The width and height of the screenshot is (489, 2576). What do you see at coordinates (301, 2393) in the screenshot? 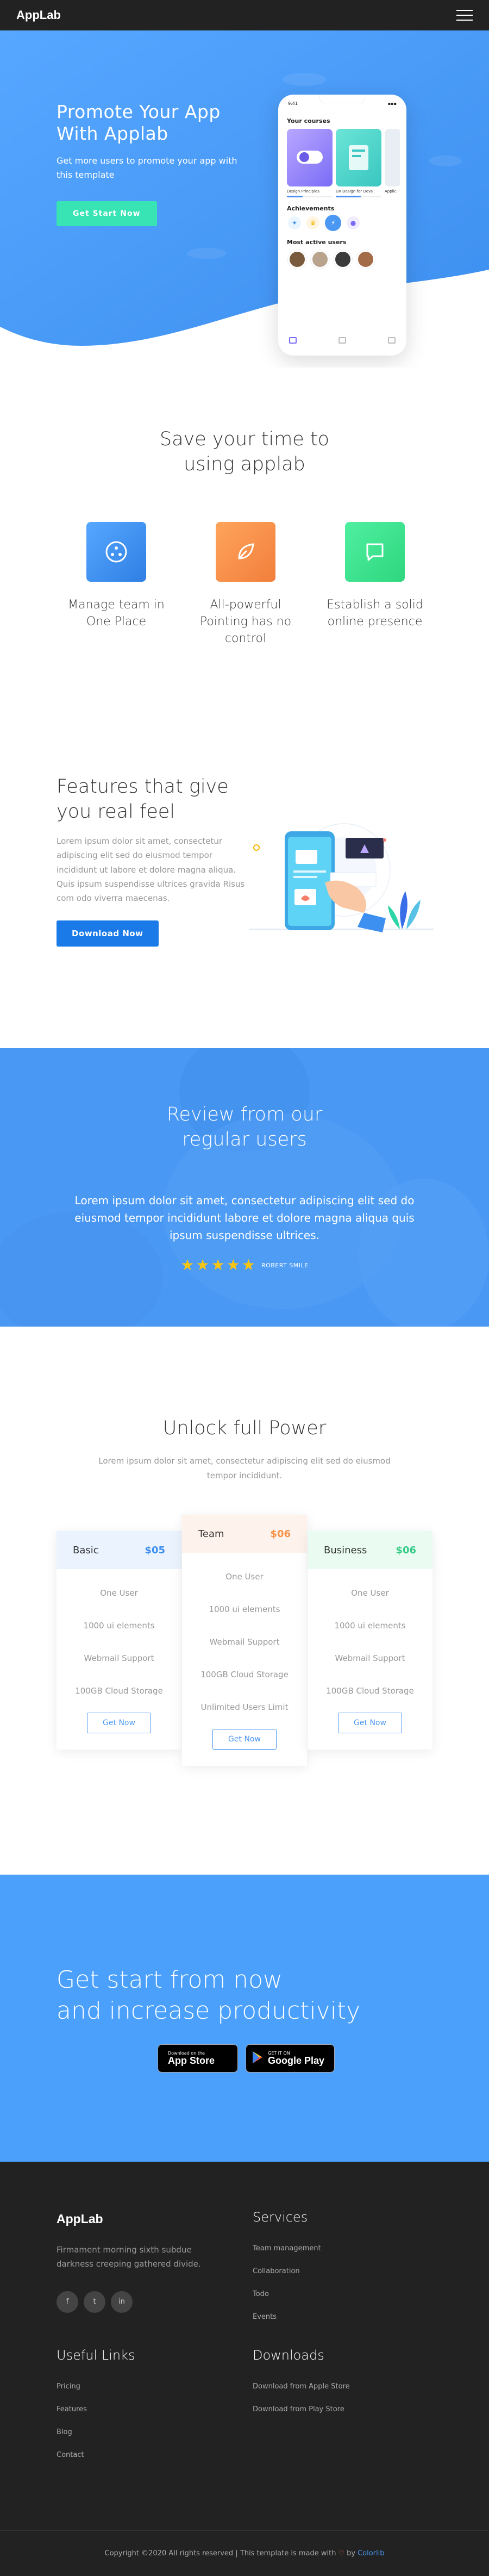
I see `download-link: Download from Apple Store` at bounding box center [301, 2393].